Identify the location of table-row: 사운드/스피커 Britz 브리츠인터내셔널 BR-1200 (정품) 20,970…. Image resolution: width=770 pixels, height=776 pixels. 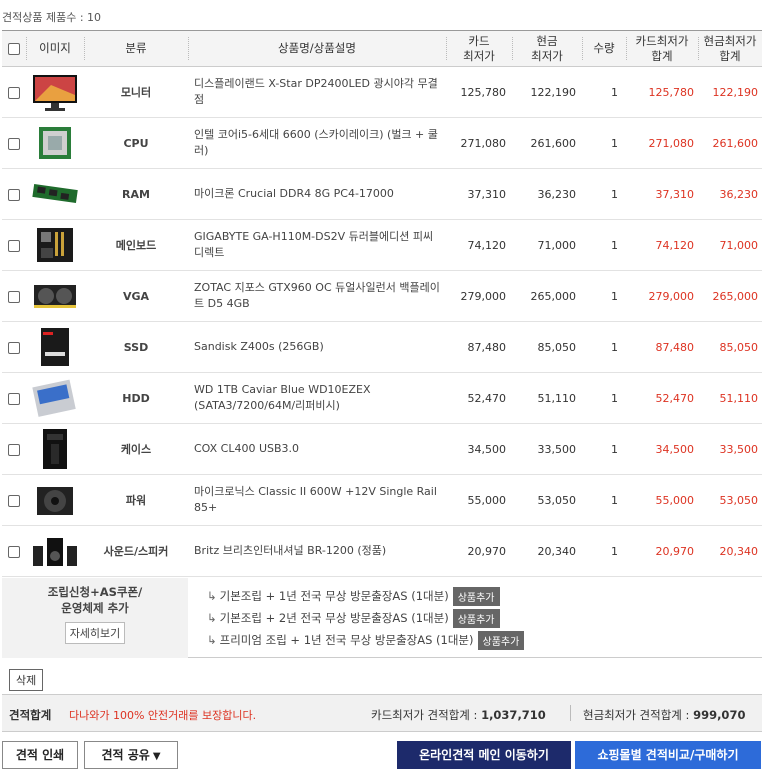
(382, 551).